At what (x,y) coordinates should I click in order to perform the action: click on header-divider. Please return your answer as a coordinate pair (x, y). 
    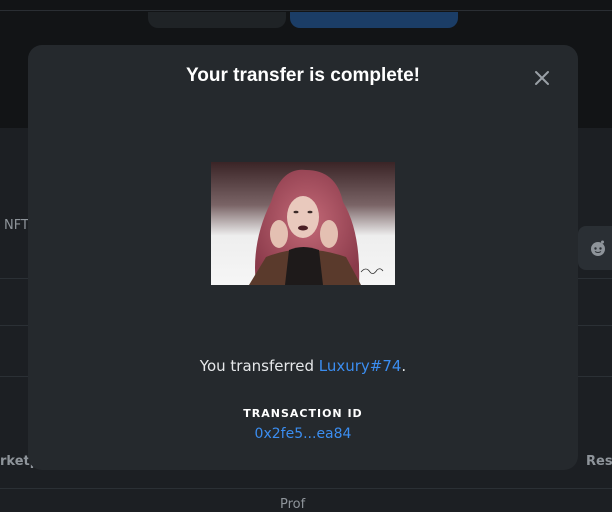
    Looking at the image, I should click on (306, 10).